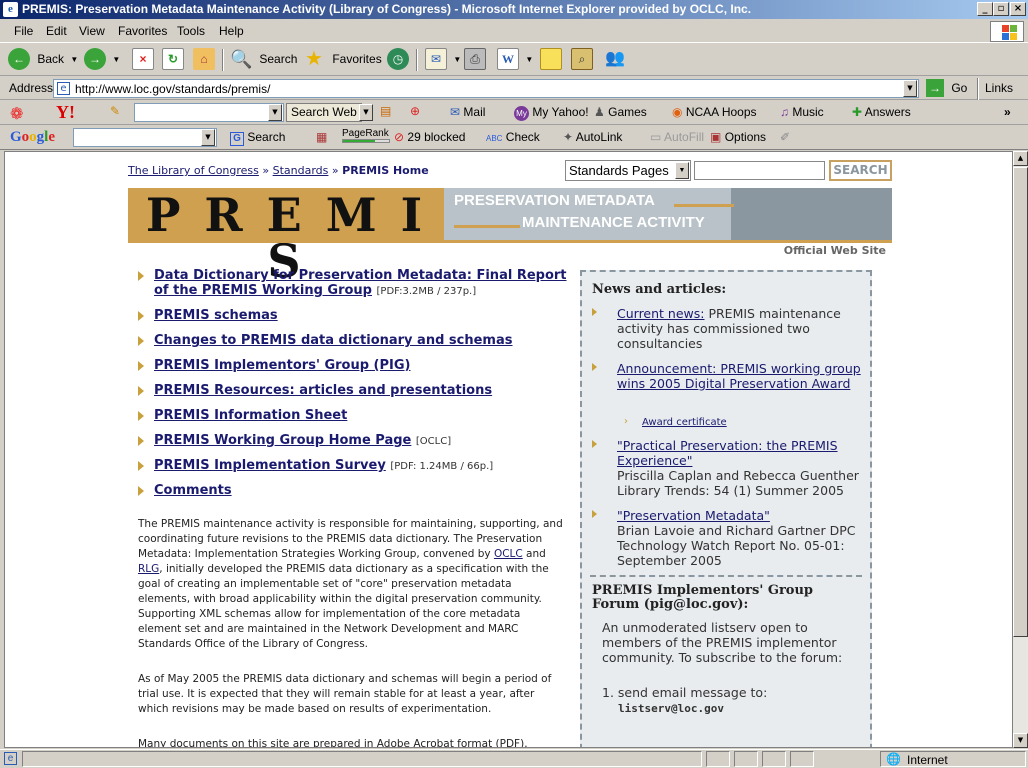 The width and height of the screenshot is (1028, 768). Describe the element at coordinates (324, 112) in the screenshot. I see `search-web-button: Search Web` at that location.